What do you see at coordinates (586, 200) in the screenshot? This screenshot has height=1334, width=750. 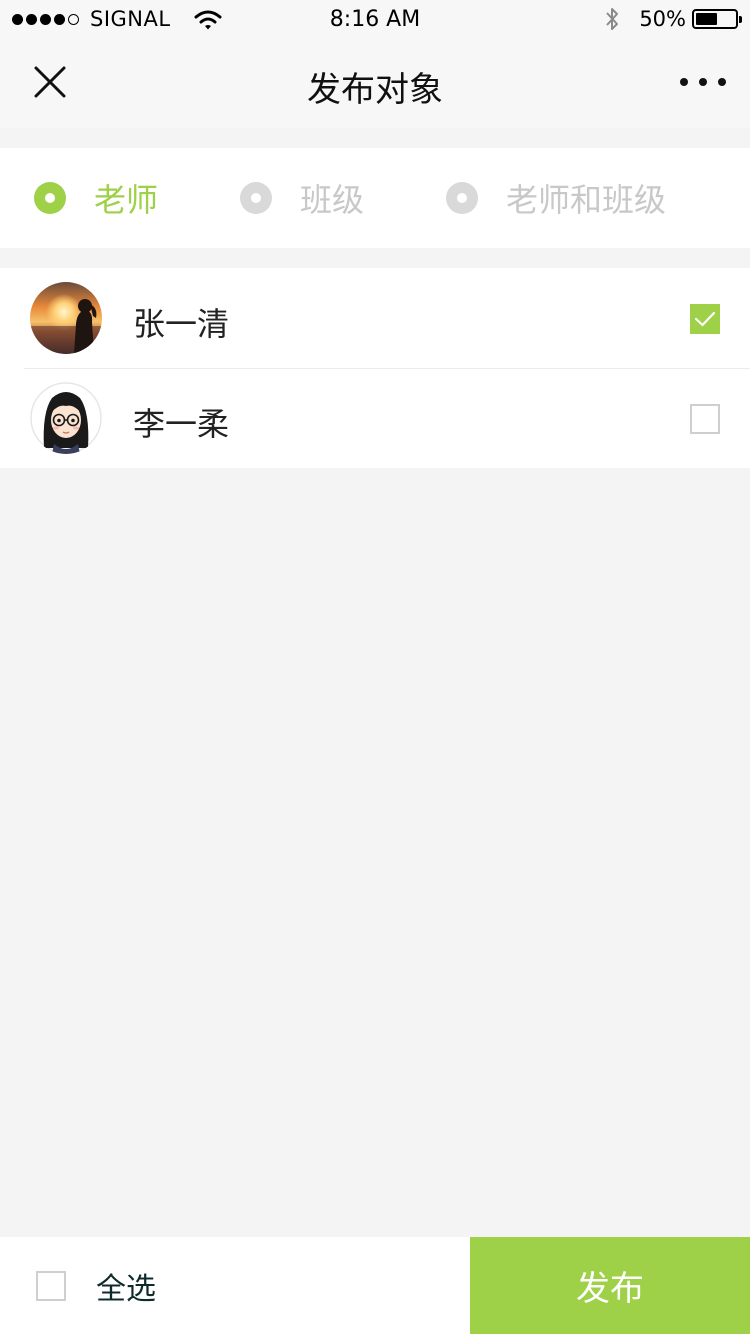 I see `radio-label: 老师和班级` at bounding box center [586, 200].